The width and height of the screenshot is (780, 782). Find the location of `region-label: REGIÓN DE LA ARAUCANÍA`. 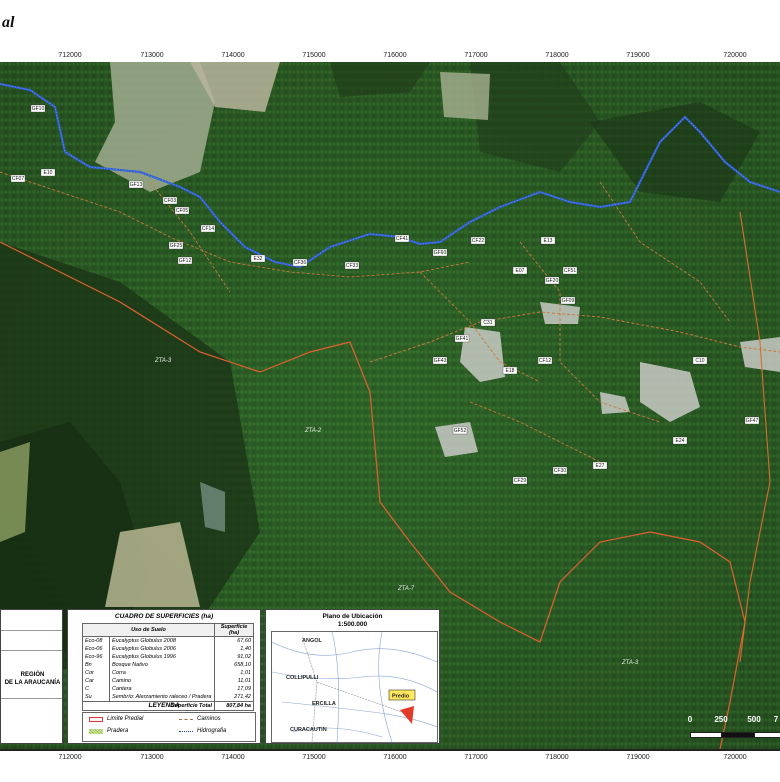

region-label: REGIÓN DE LA ARAUCANÍA is located at coordinates (32, 679).